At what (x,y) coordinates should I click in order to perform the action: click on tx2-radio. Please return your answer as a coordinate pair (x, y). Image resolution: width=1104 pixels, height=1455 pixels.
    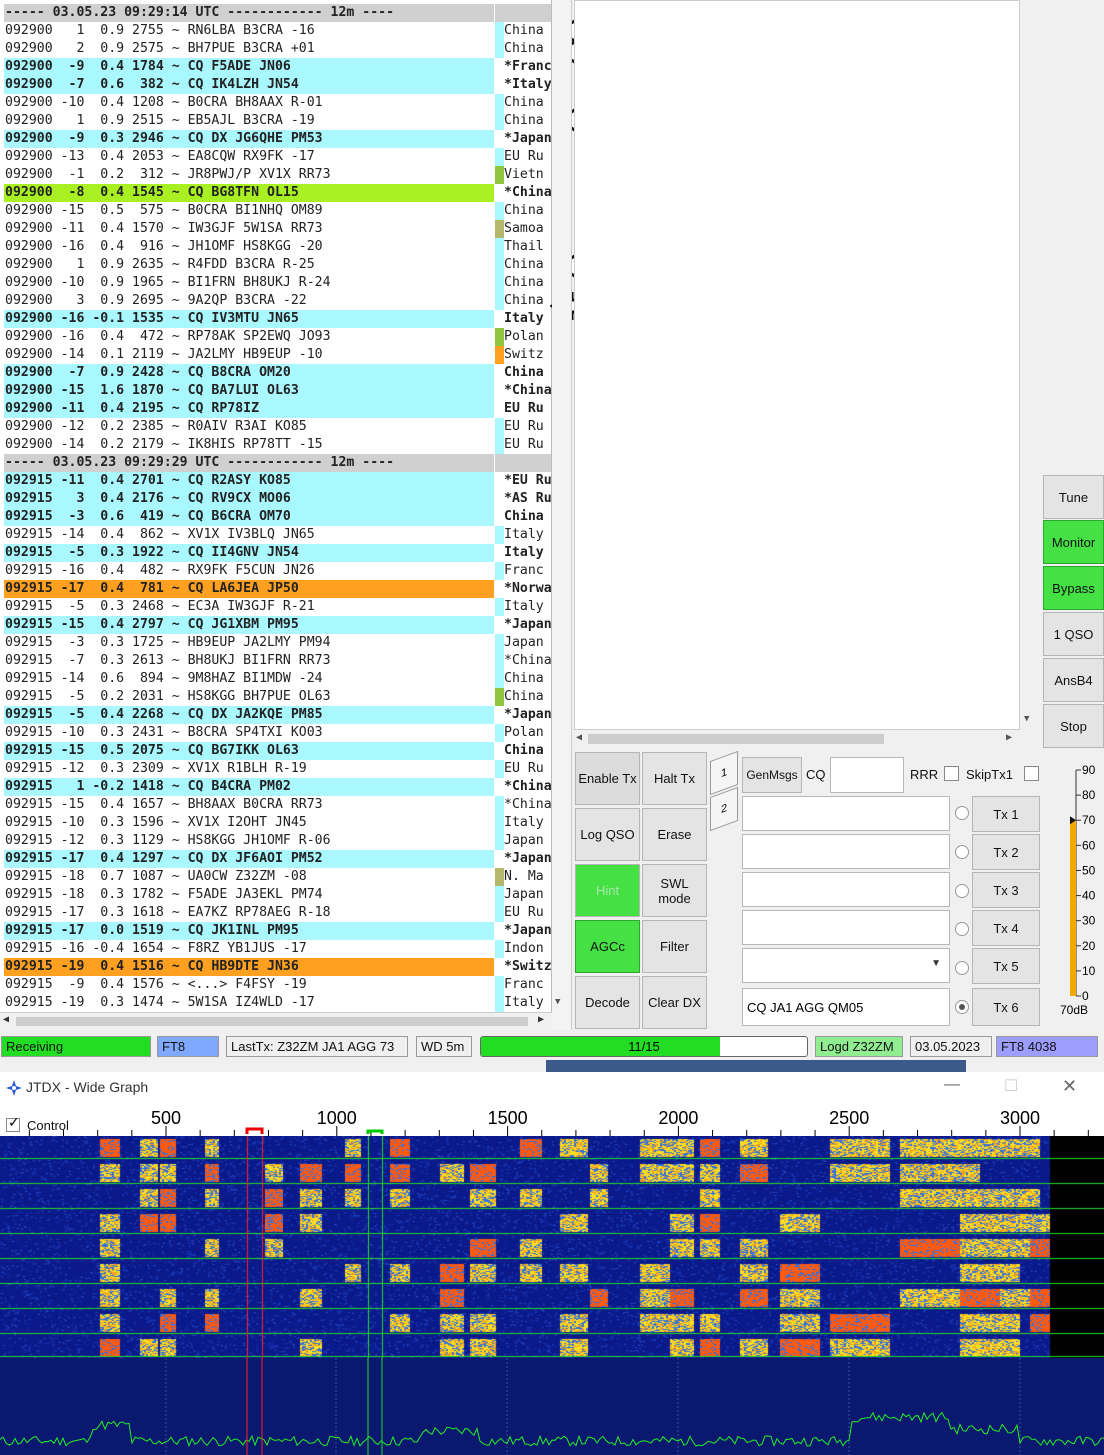
    Looking at the image, I should click on (962, 852).